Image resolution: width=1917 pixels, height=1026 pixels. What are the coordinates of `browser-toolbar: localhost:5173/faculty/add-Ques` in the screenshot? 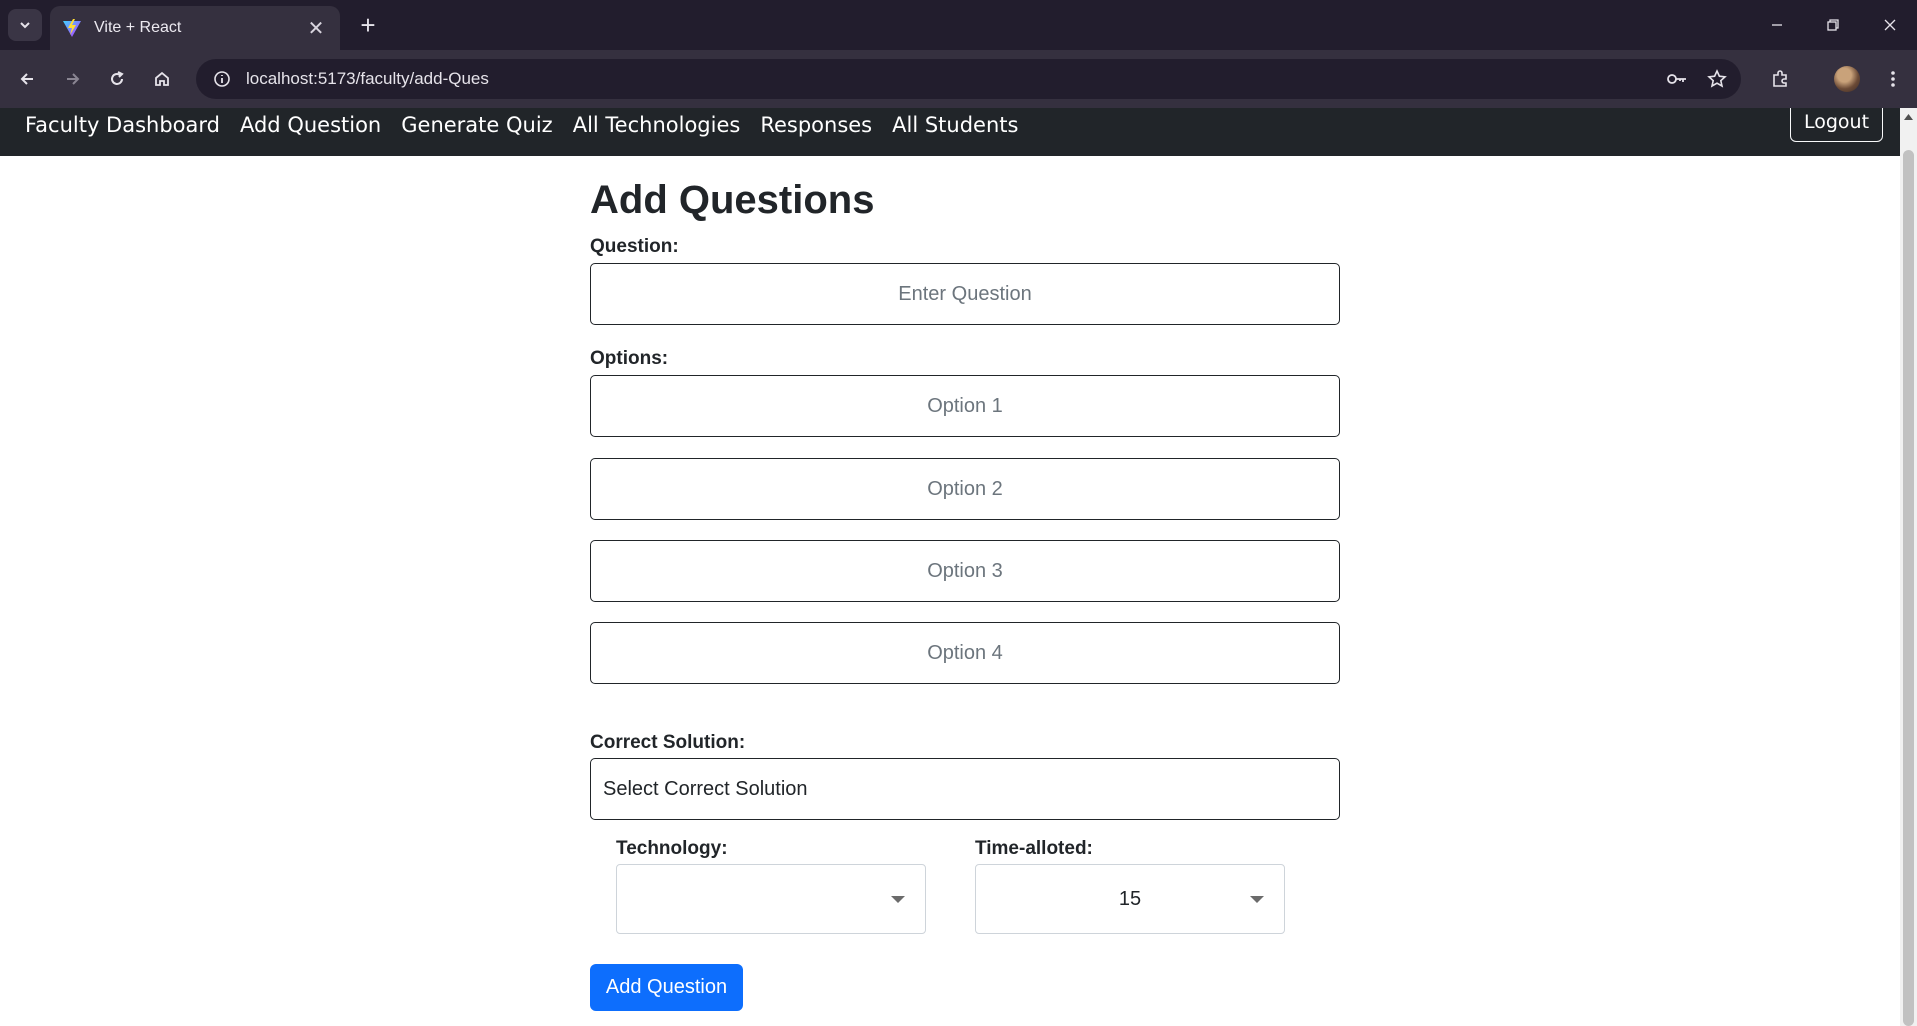 It's located at (958, 79).